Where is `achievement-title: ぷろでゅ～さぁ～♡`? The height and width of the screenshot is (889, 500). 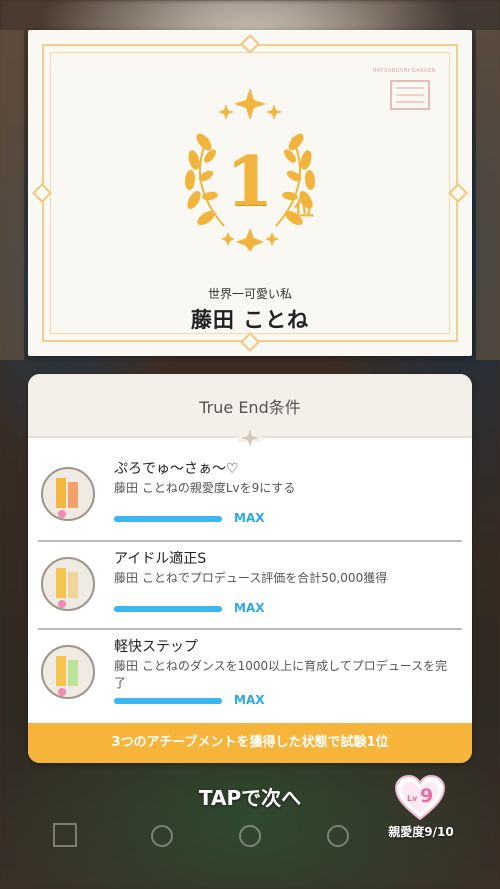 achievement-title: ぷろでゅ～さぁ～♡ is located at coordinates (176, 469).